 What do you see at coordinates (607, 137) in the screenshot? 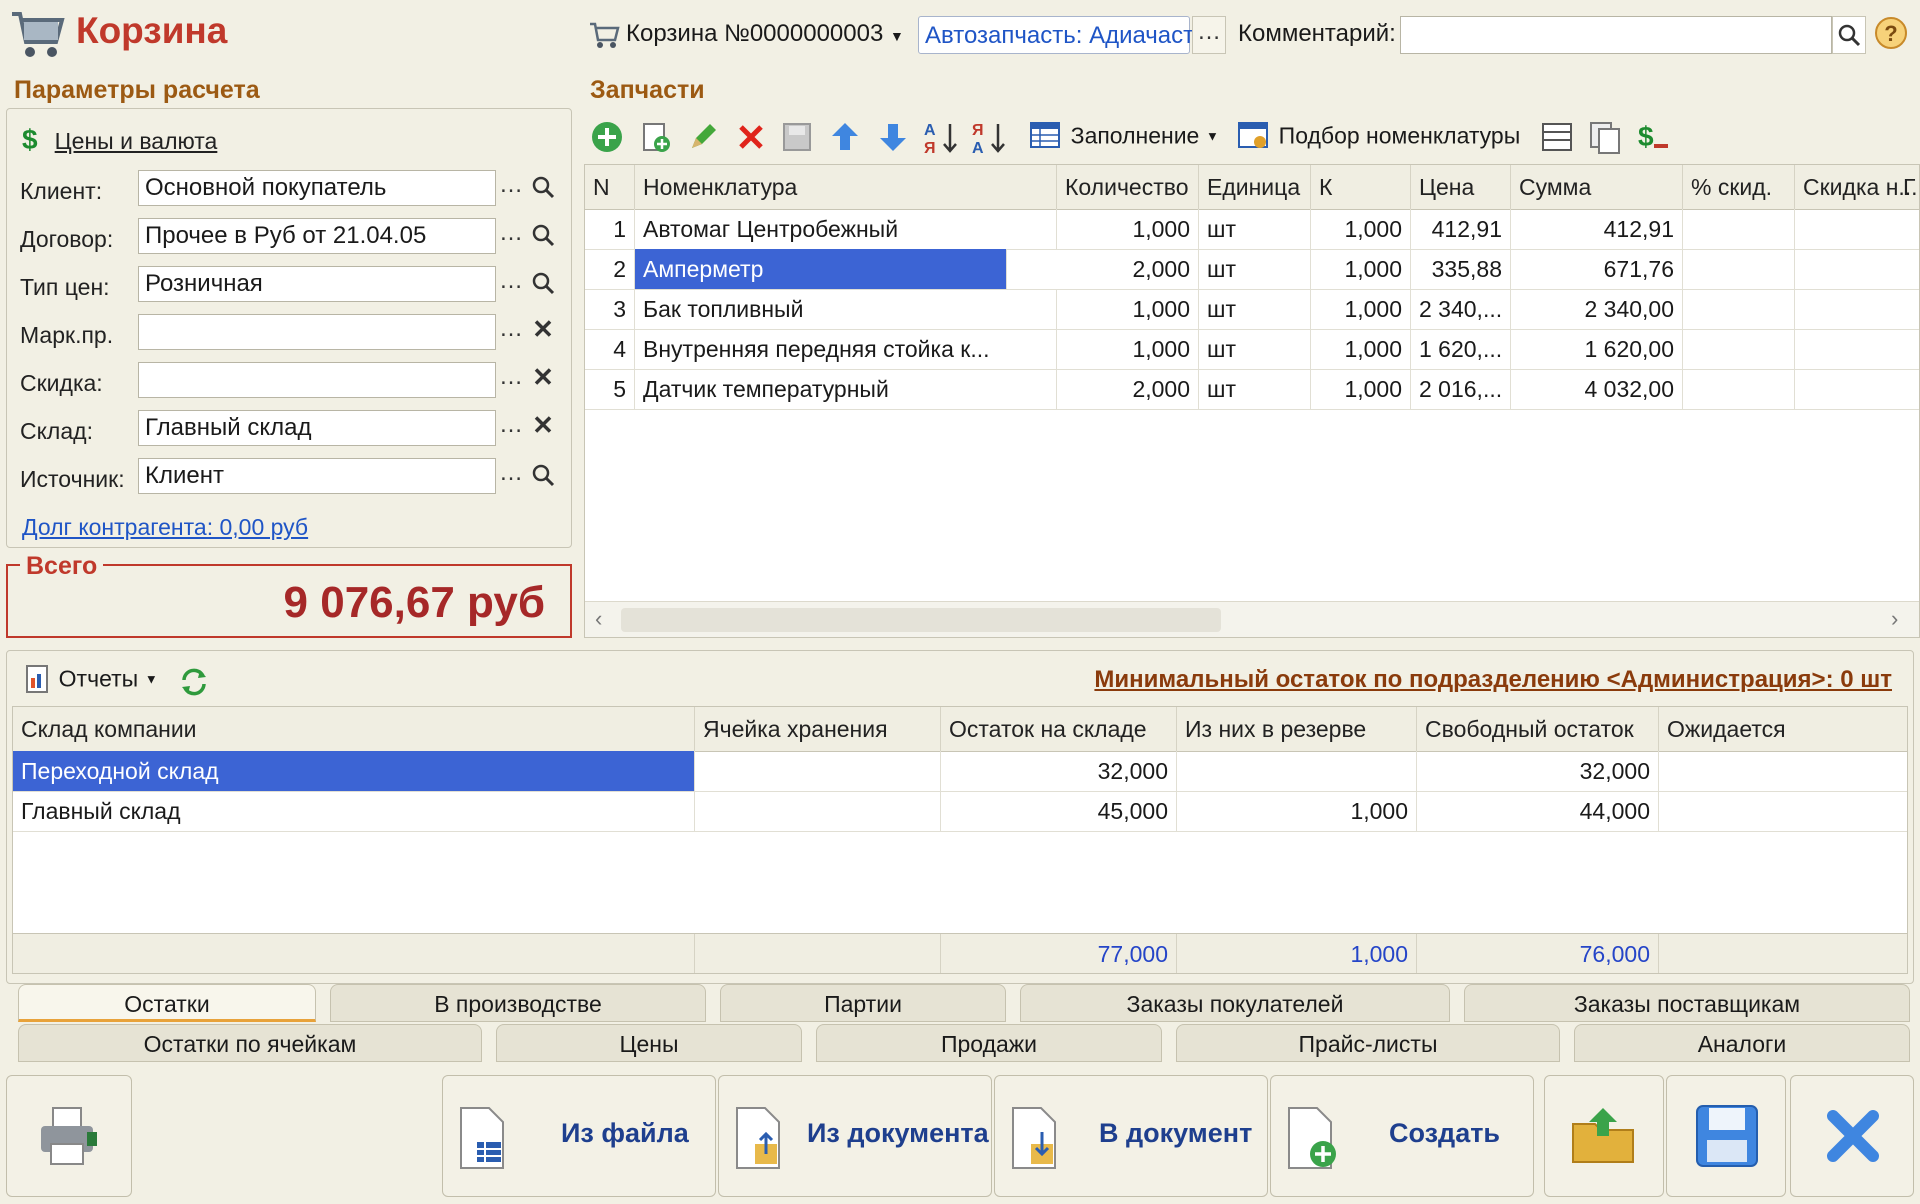
I see `add-icon` at bounding box center [607, 137].